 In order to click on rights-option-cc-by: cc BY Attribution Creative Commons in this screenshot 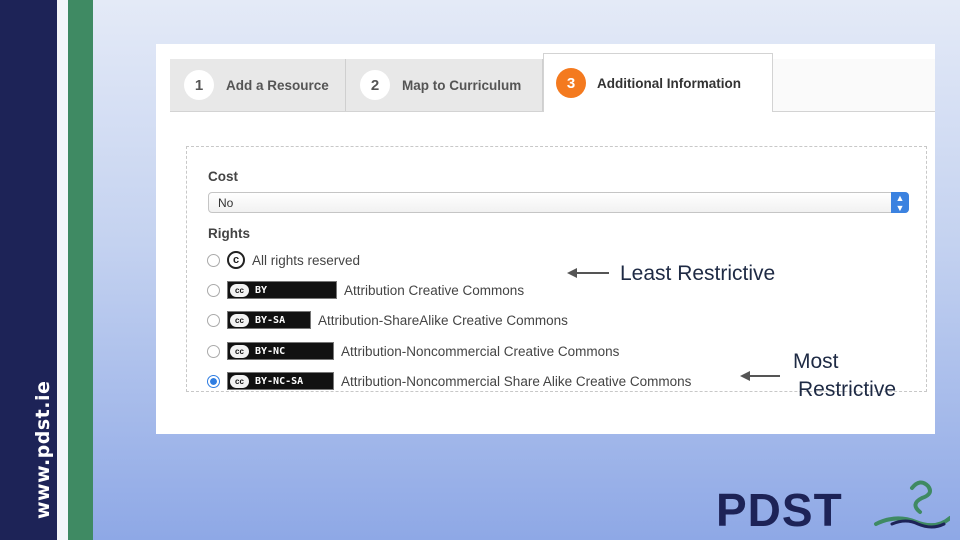, I will do `click(365, 290)`.